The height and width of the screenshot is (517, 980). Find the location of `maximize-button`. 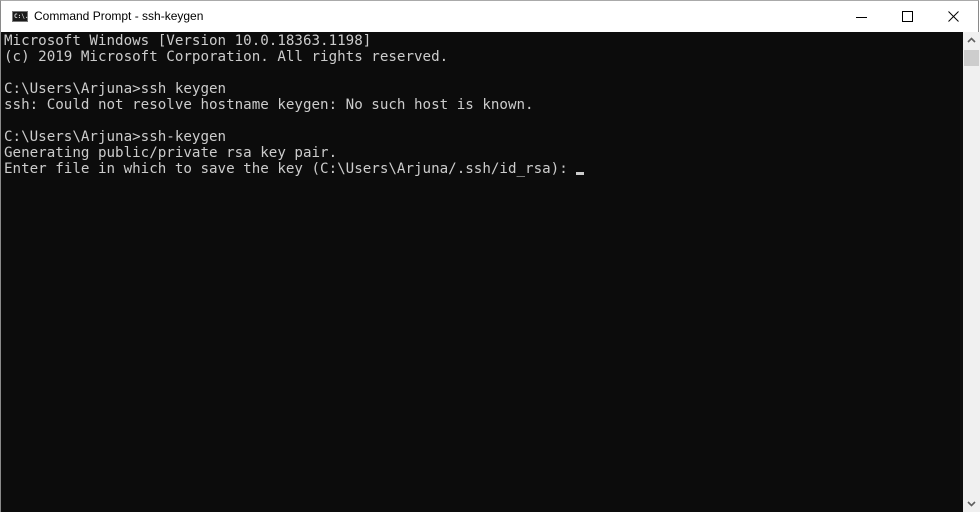

maximize-button is located at coordinates (908, 16).